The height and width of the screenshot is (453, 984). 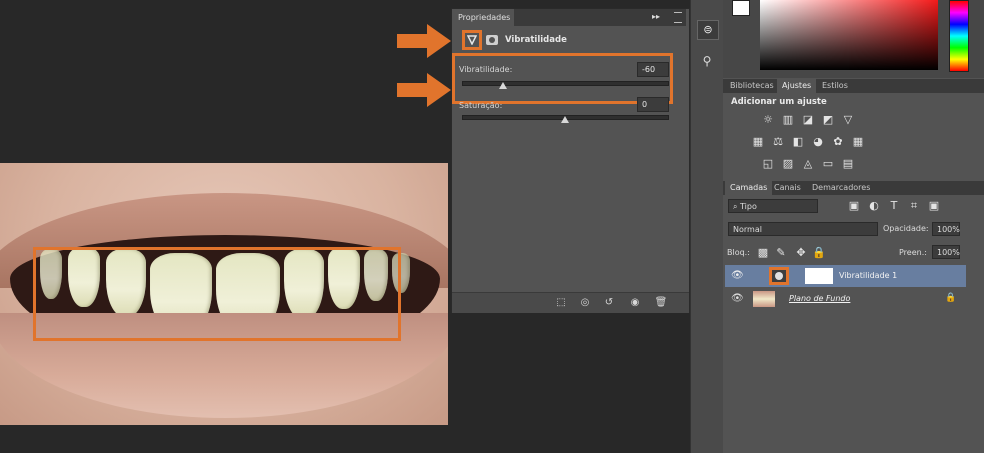 I want to click on layer-name: Plano de Fundo, so click(x=819, y=298).